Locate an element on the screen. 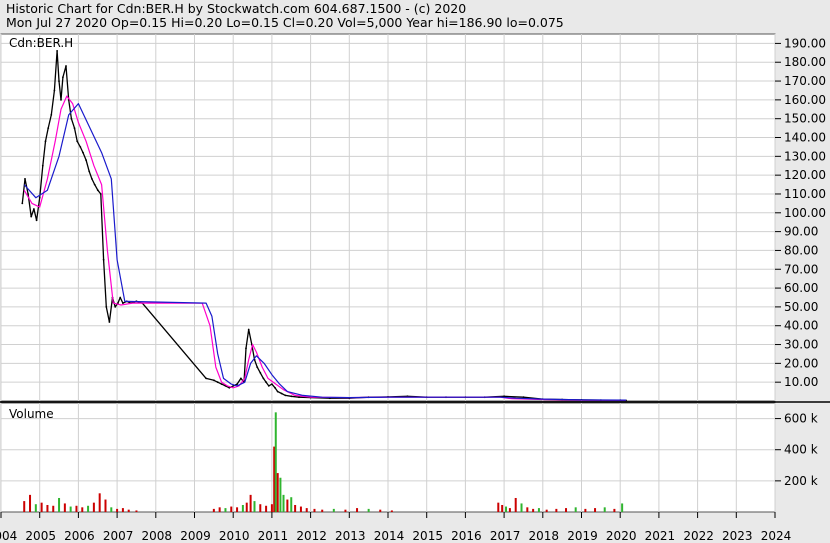 This screenshot has width=830, height=543. y-tick-label: 20.00 is located at coordinates (801, 363).